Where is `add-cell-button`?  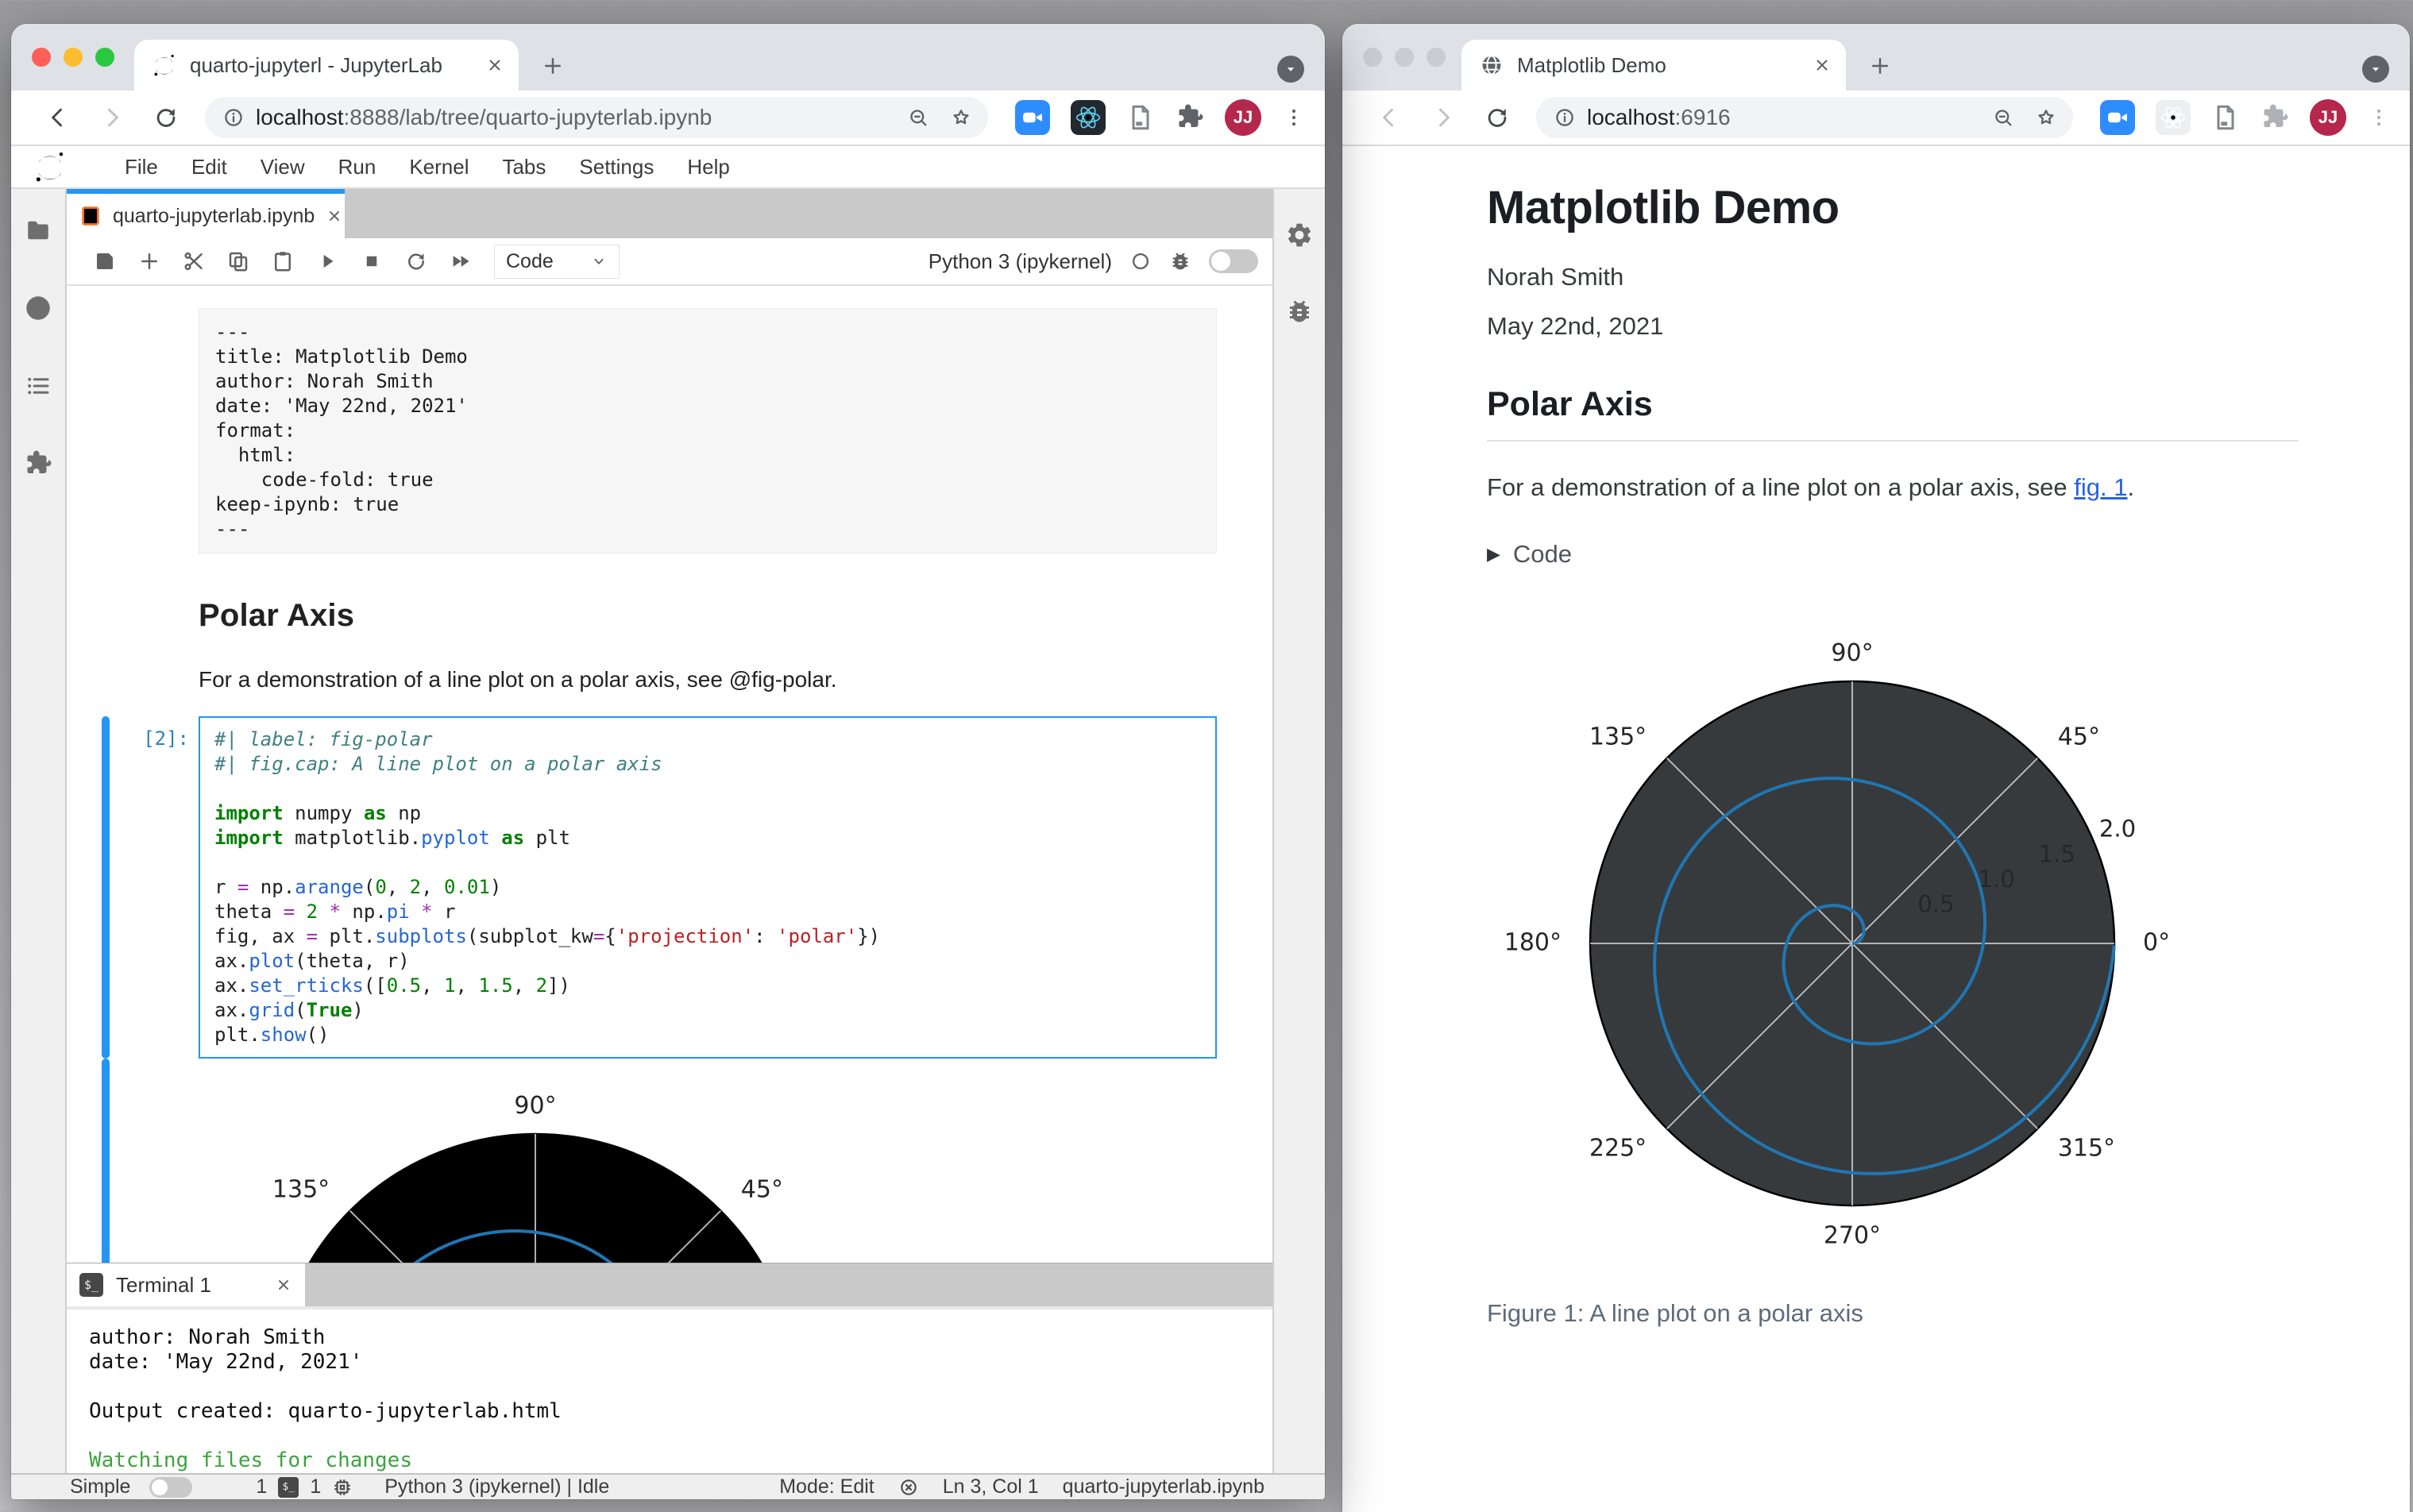 add-cell-button is located at coordinates (149, 261).